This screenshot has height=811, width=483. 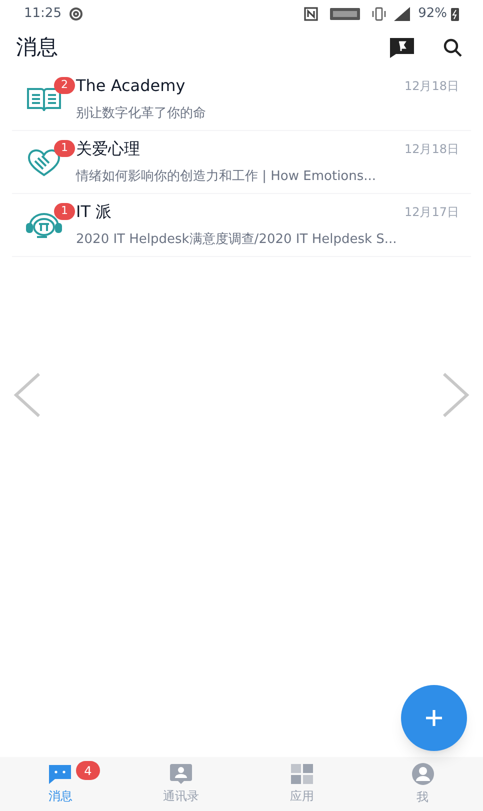 I want to click on book-icon, so click(x=44, y=99).